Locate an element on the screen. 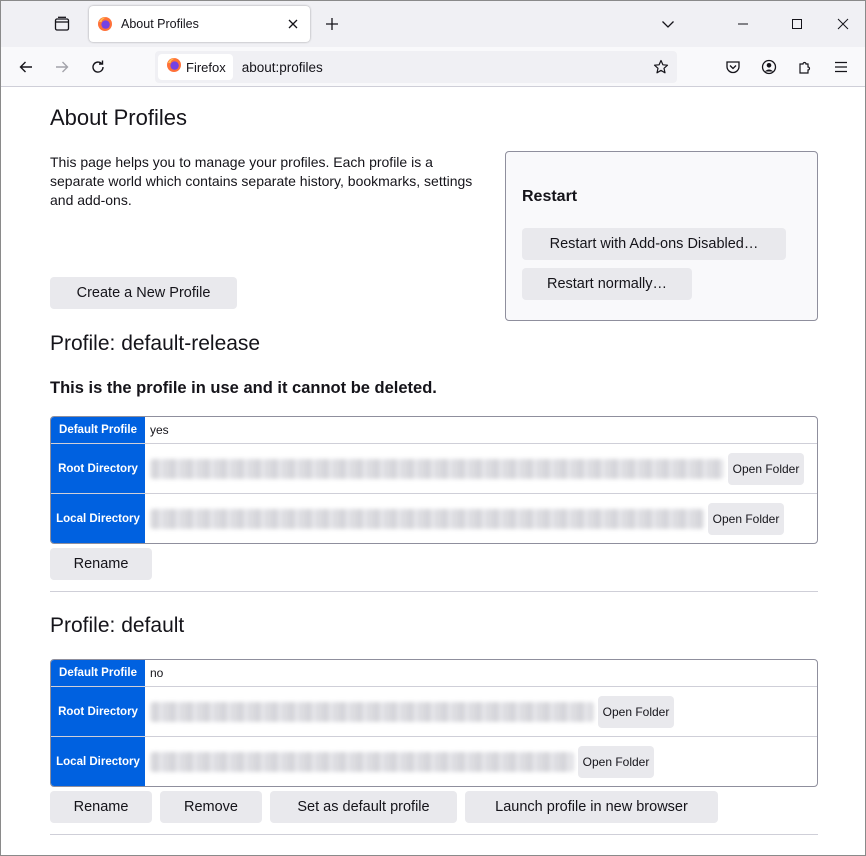  tab-overview-icon is located at coordinates (62, 24).